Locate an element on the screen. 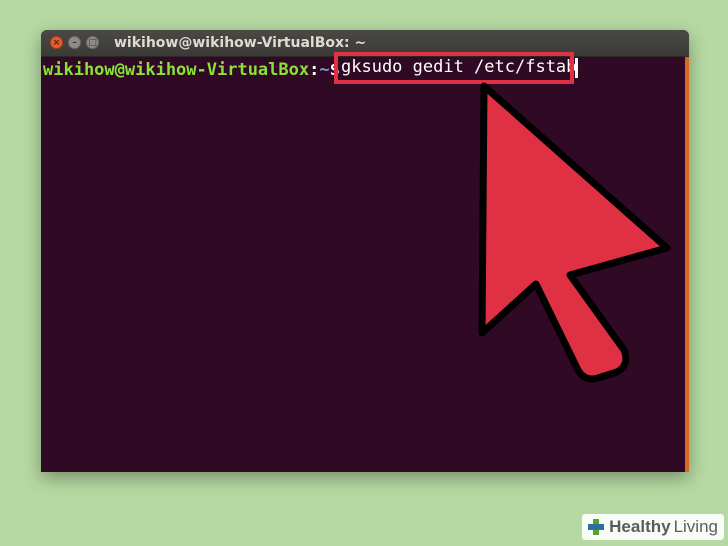 The image size is (728, 546). watermark-badge: Healthy Living is located at coordinates (653, 527).